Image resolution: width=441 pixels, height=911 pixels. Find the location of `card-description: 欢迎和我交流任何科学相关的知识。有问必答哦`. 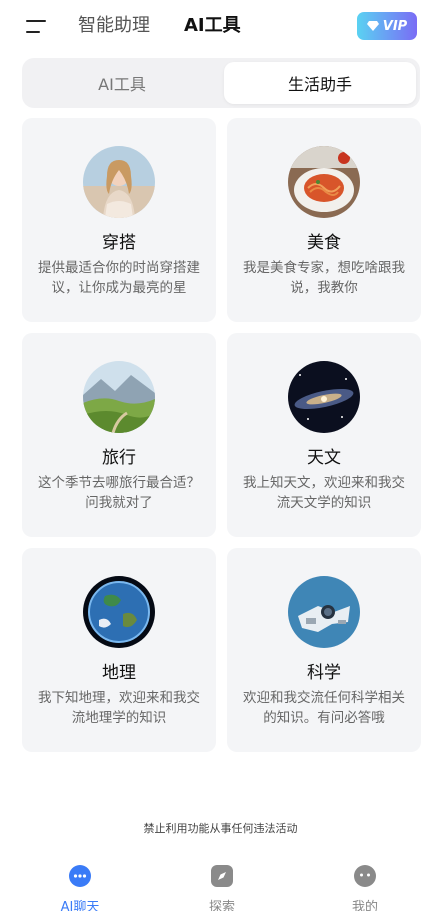

card-description: 欢迎和我交流任何科学相关的知识。有问必答哦 is located at coordinates (324, 708).